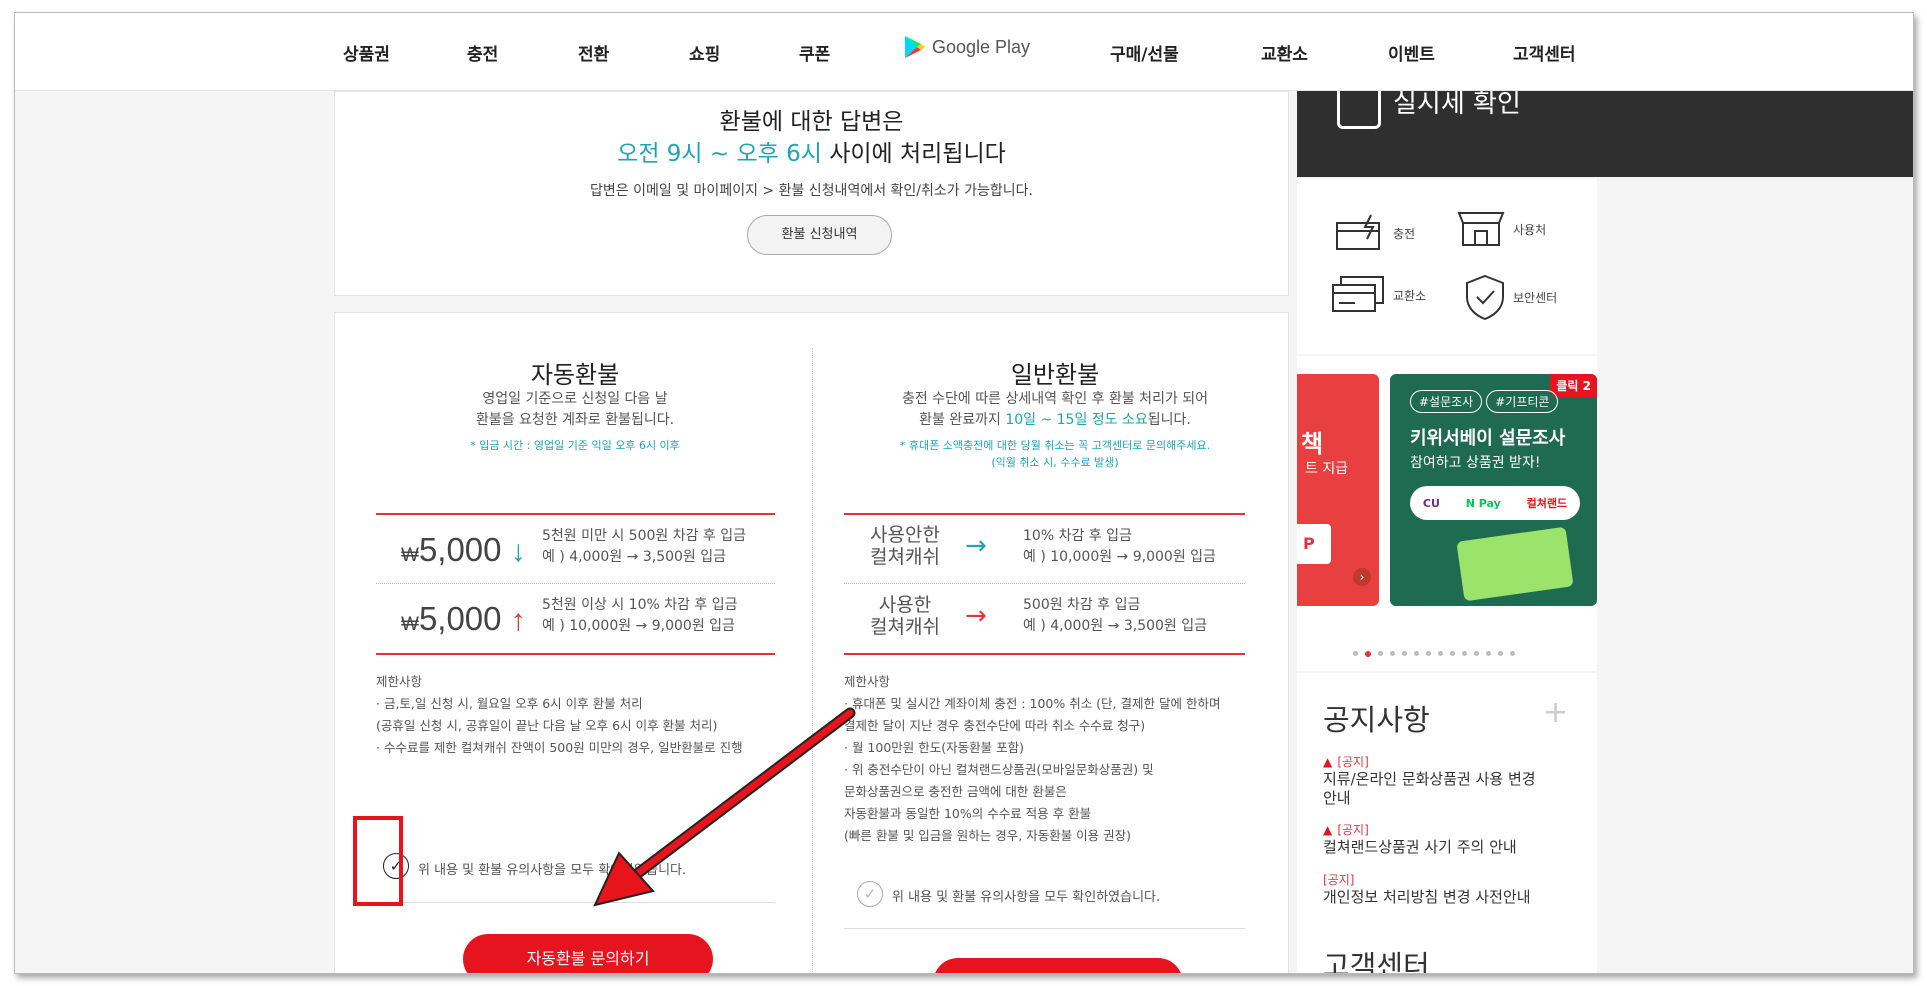  Describe the element at coordinates (955, 791) in the screenshot. I see `general-restrict-line-5: 문화상품권으로 충전한 금액에 대한 환불은` at that location.